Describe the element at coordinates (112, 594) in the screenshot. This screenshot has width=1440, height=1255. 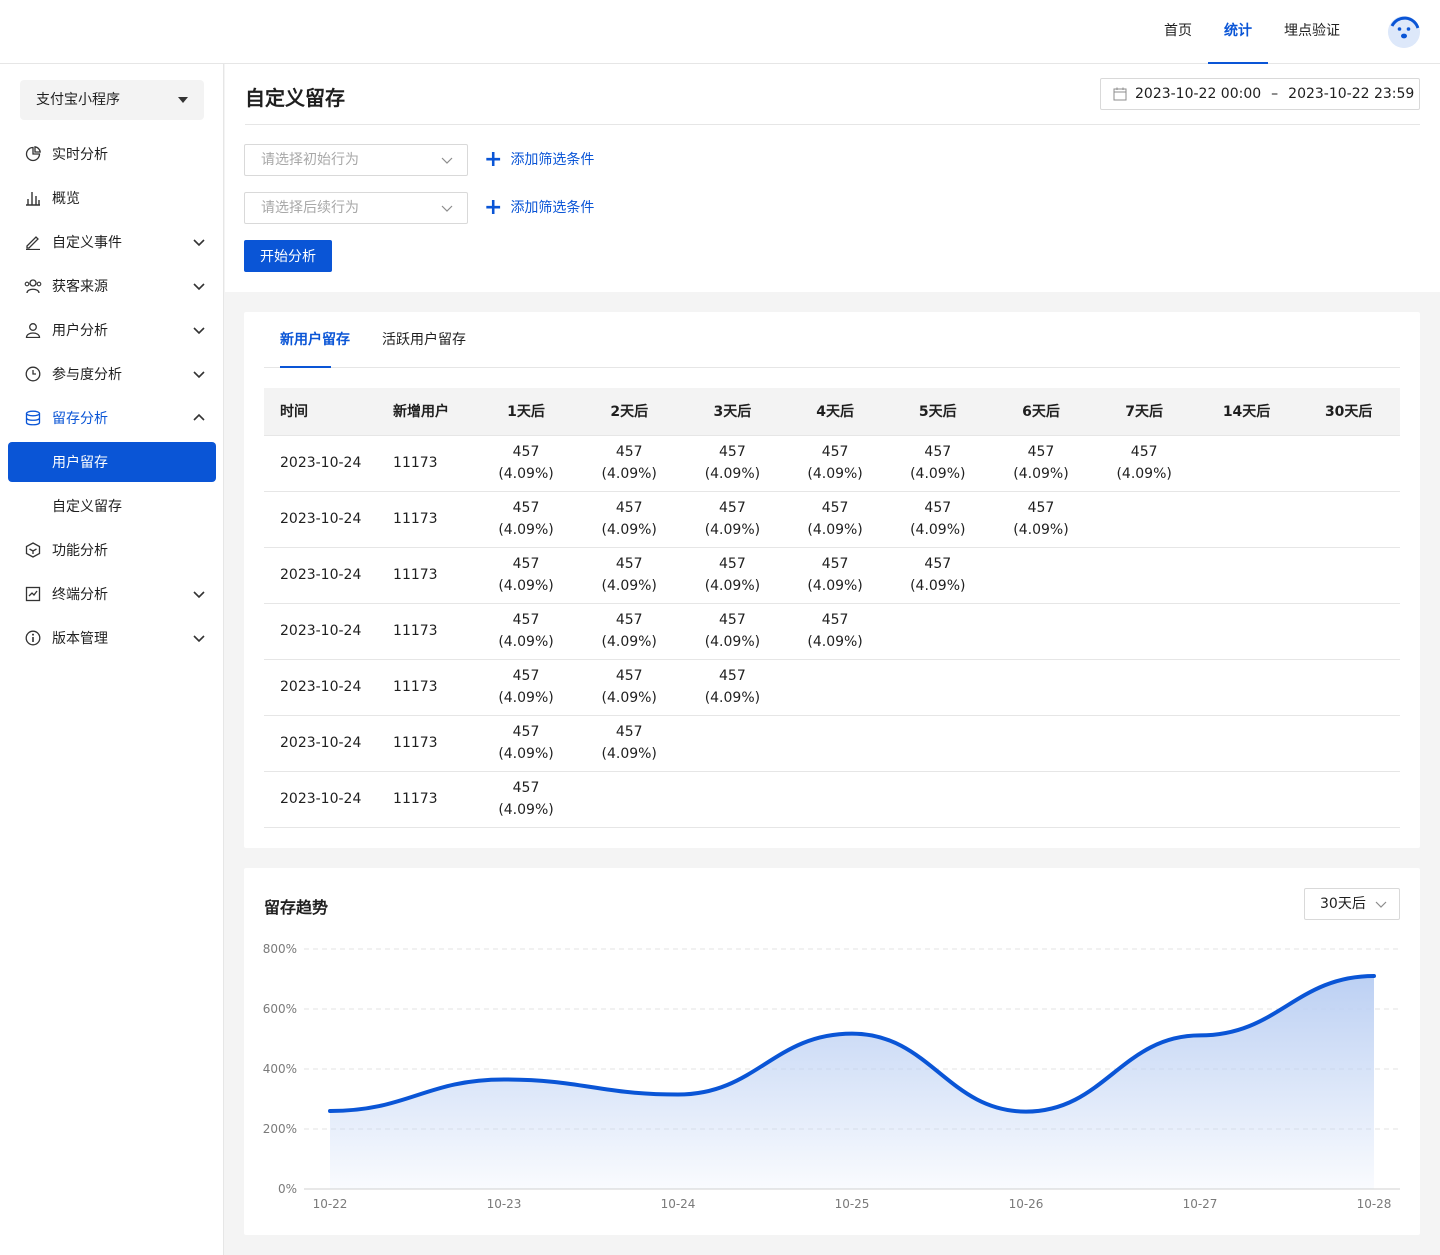
I see `sidebar-item-terminal-analysis: 终端分析` at that location.